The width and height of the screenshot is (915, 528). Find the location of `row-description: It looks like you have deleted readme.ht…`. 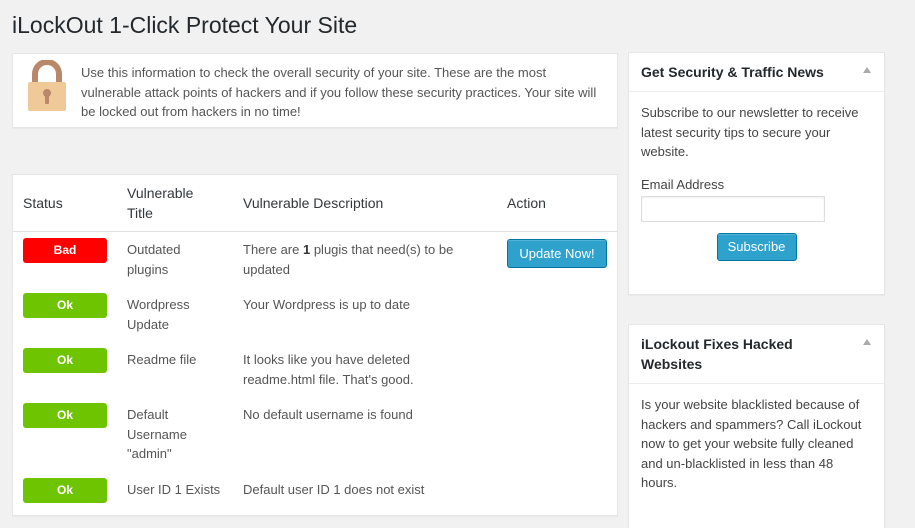

row-description: It looks like you have deleted readme.ht… is located at coordinates (328, 369).